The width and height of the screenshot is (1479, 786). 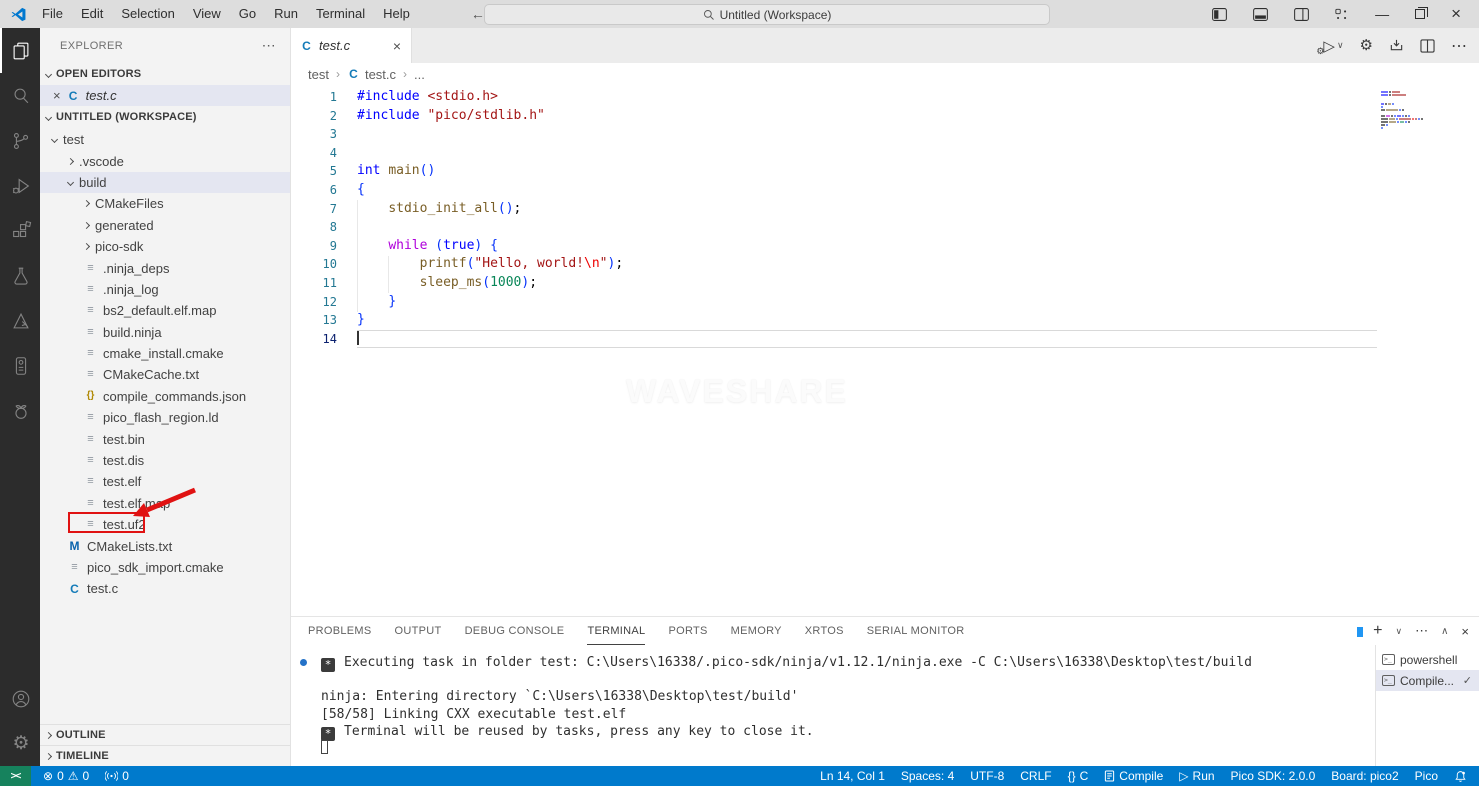 What do you see at coordinates (478, 14) in the screenshot?
I see `back-arrow-icon: ←` at bounding box center [478, 14].